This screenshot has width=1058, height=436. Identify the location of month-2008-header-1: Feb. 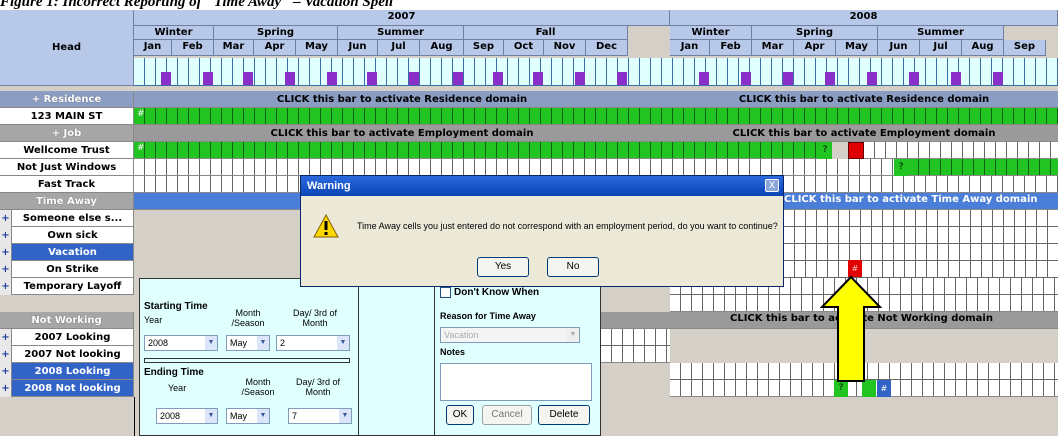
(731, 48).